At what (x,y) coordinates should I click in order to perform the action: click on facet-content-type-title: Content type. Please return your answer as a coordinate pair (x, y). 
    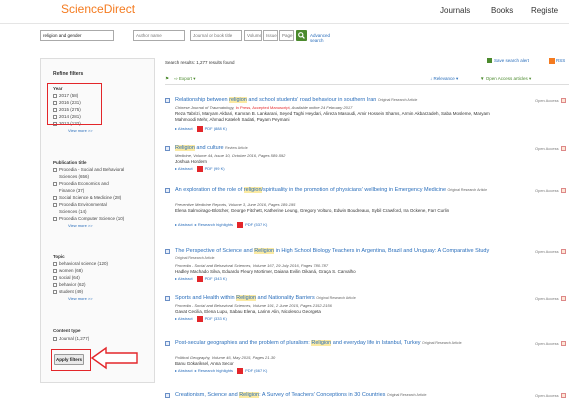
    Looking at the image, I should click on (67, 330).